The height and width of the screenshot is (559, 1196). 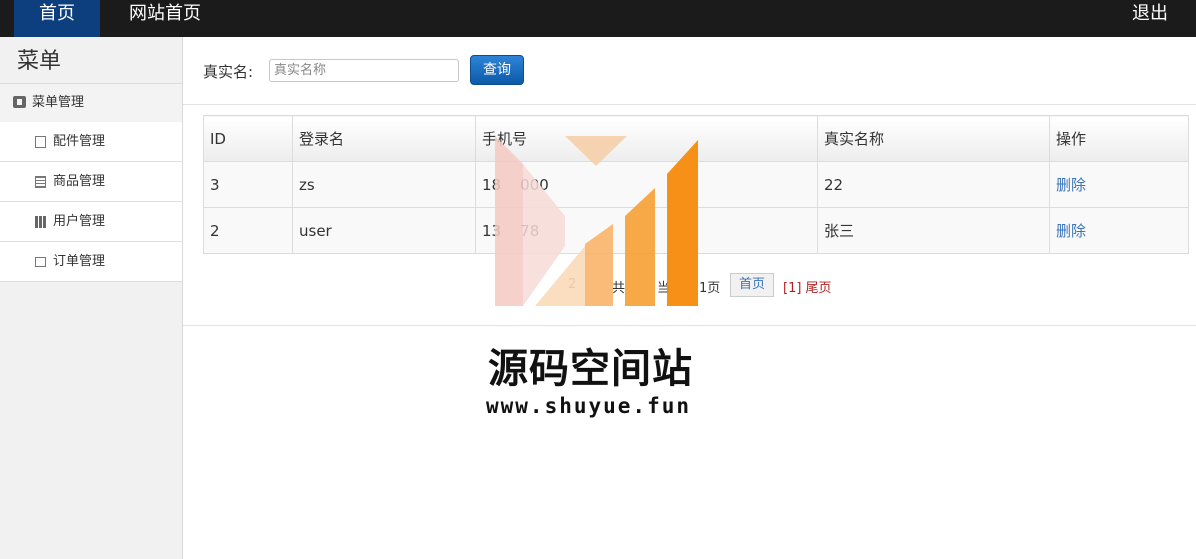 What do you see at coordinates (79, 181) in the screenshot?
I see `sidebar-item-label: 商品管理` at bounding box center [79, 181].